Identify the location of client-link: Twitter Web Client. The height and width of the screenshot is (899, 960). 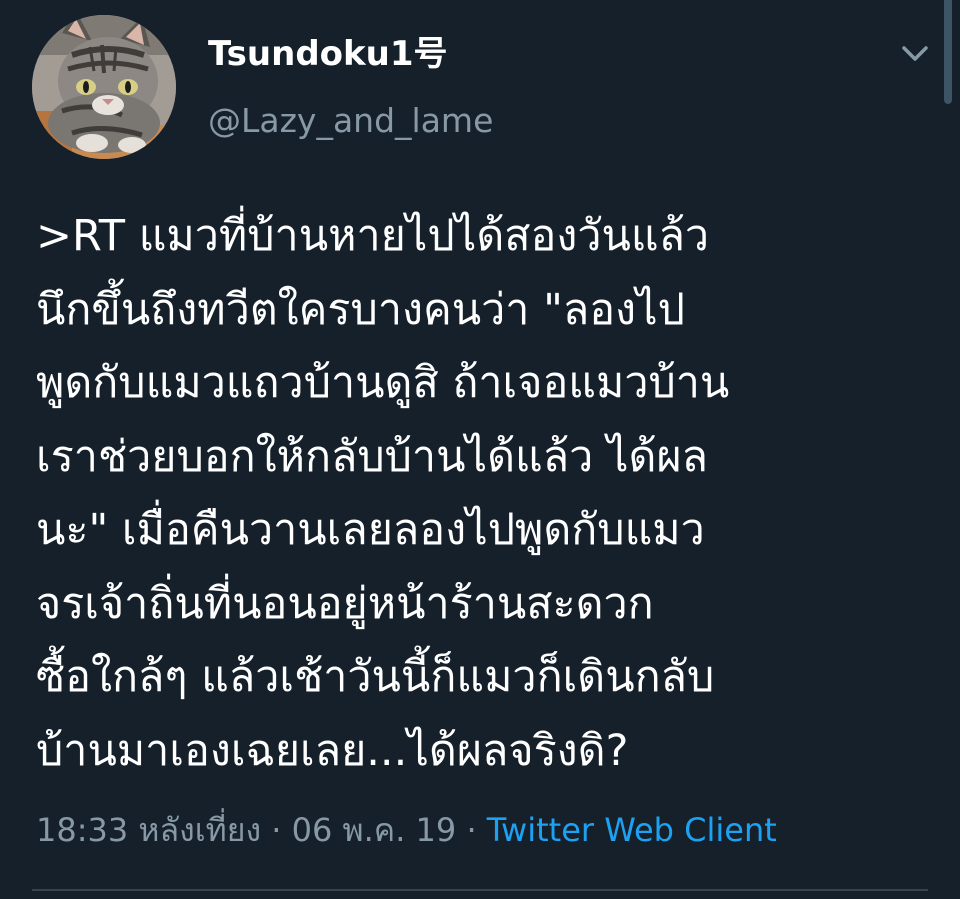
(632, 830).